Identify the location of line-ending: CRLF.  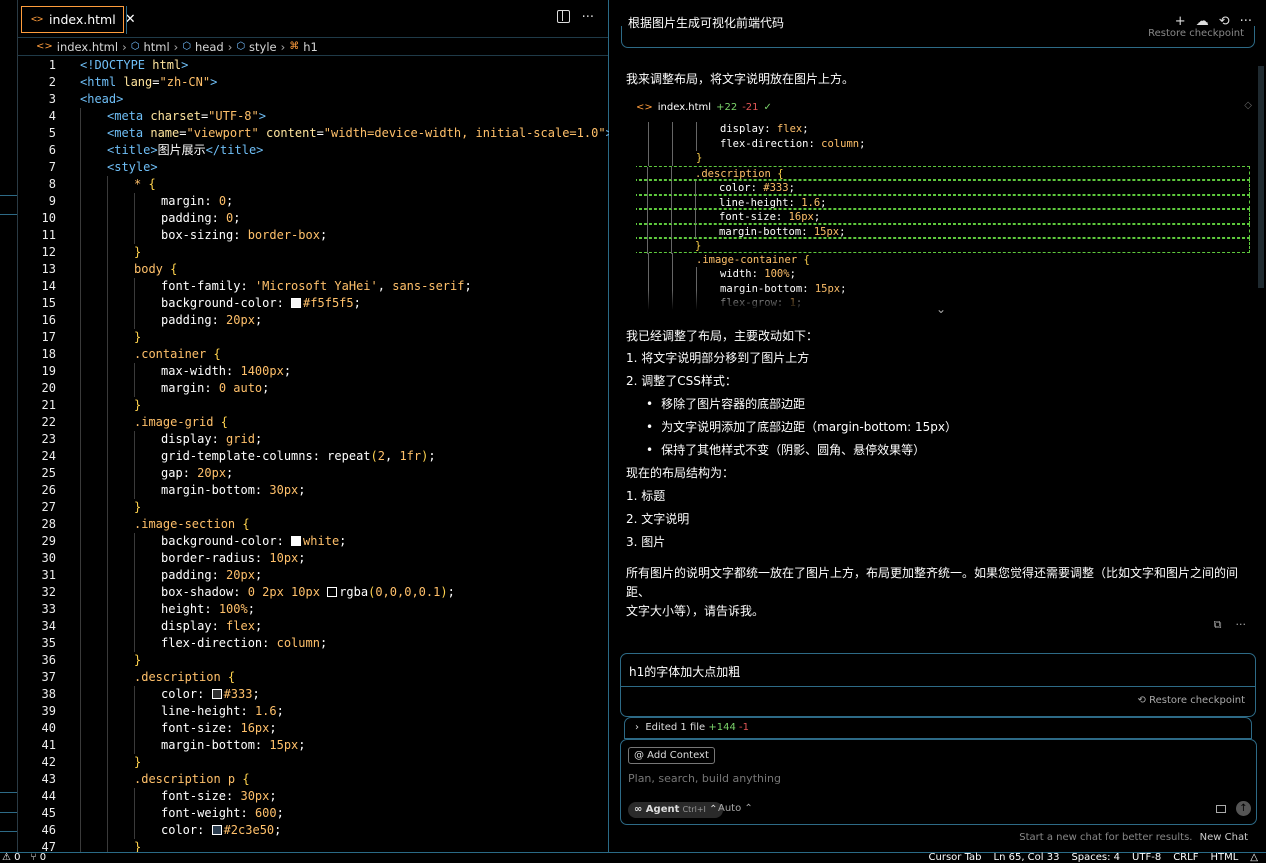
(1185, 857).